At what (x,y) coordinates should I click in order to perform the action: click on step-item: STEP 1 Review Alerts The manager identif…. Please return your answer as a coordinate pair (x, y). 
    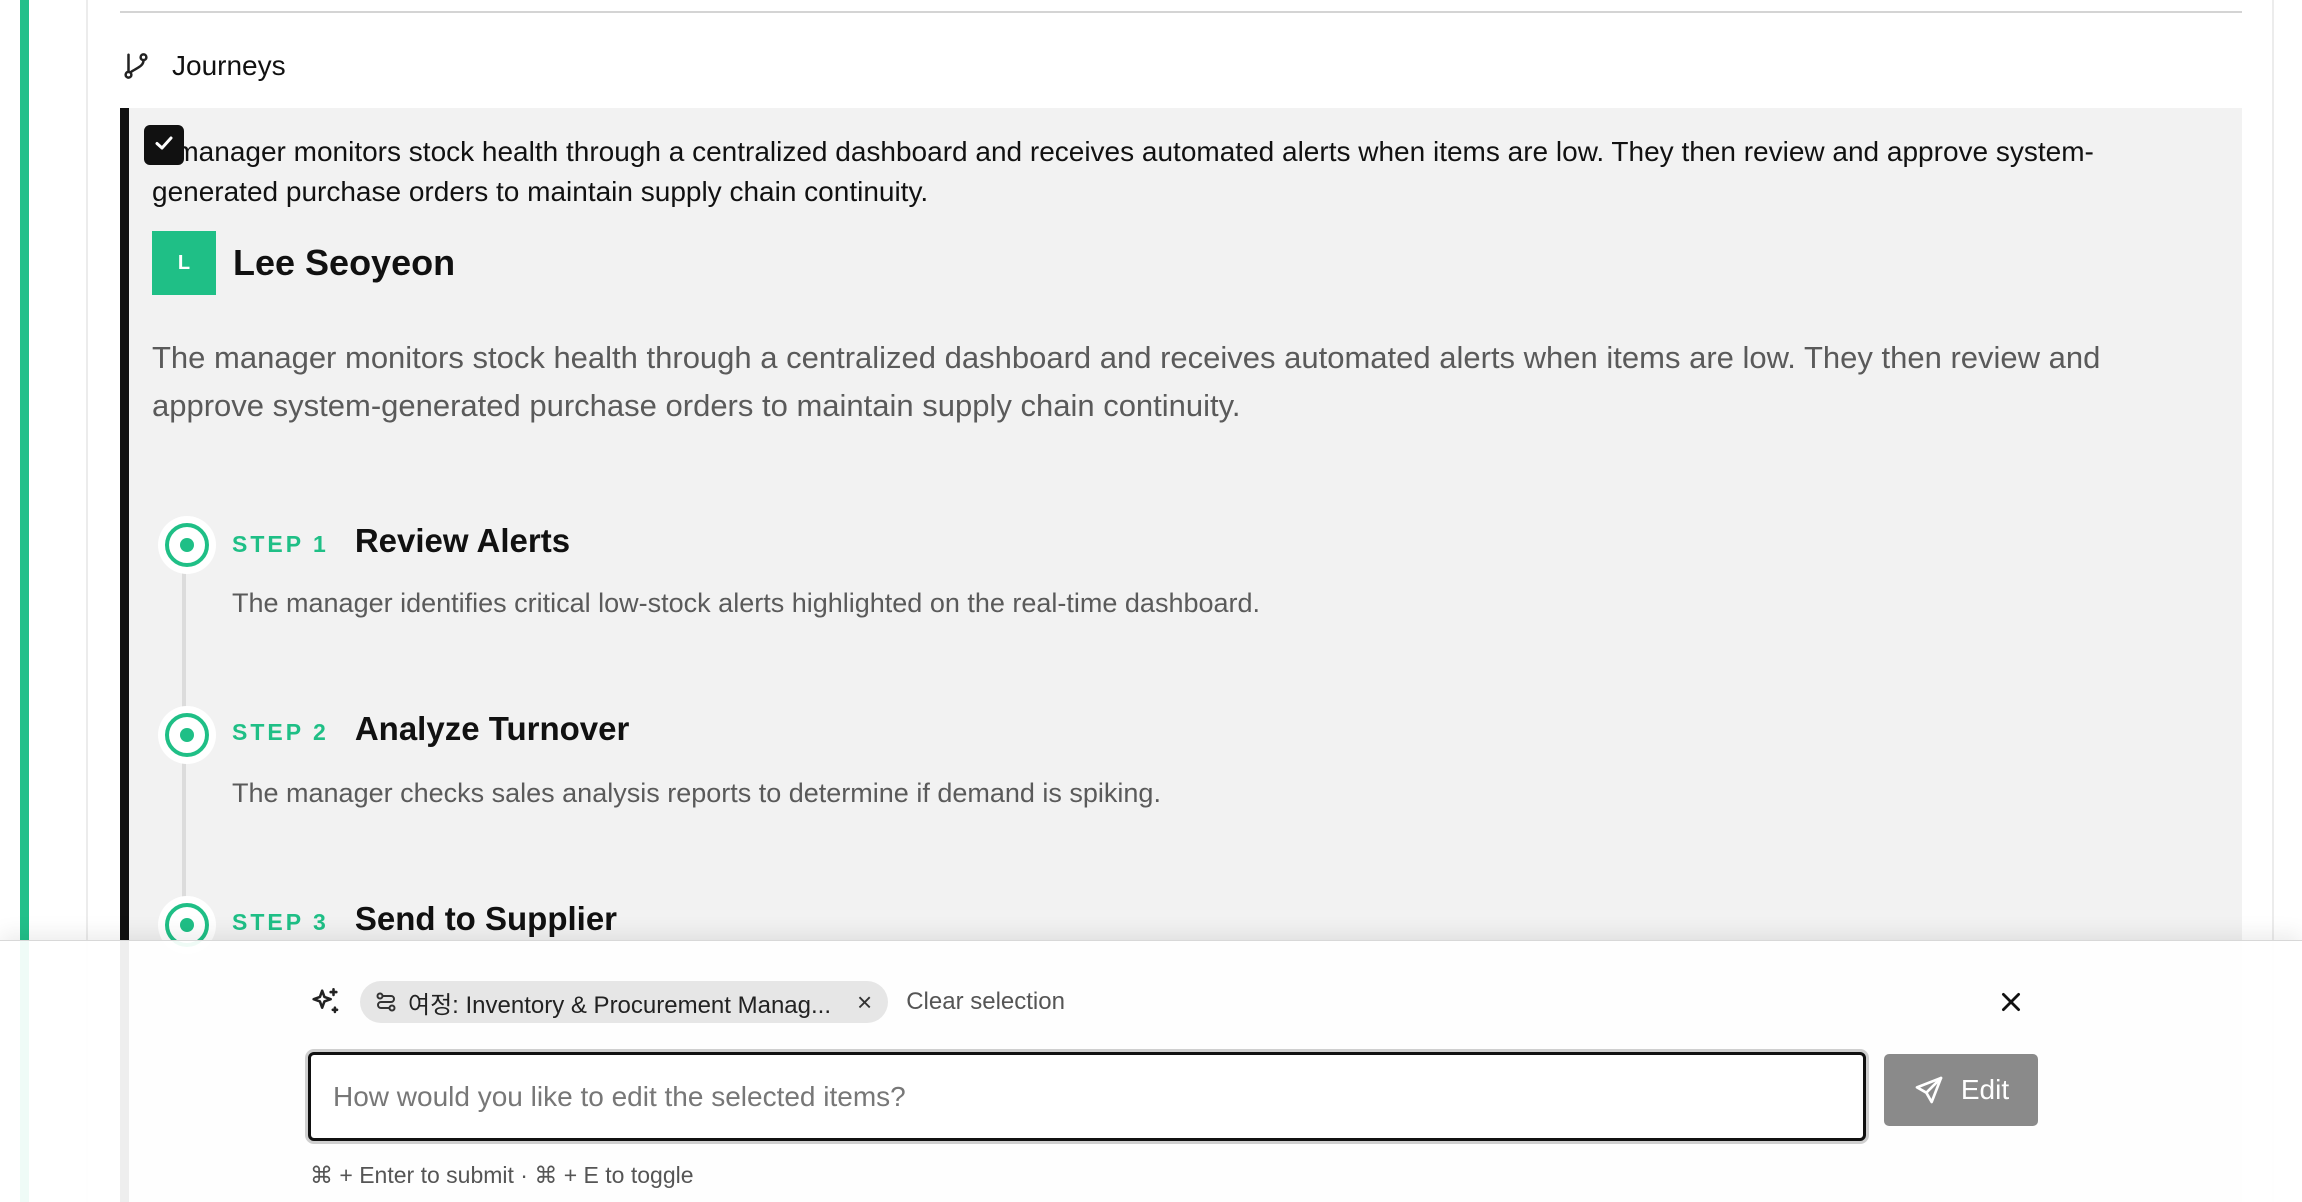
    Looking at the image, I should click on (852, 571).